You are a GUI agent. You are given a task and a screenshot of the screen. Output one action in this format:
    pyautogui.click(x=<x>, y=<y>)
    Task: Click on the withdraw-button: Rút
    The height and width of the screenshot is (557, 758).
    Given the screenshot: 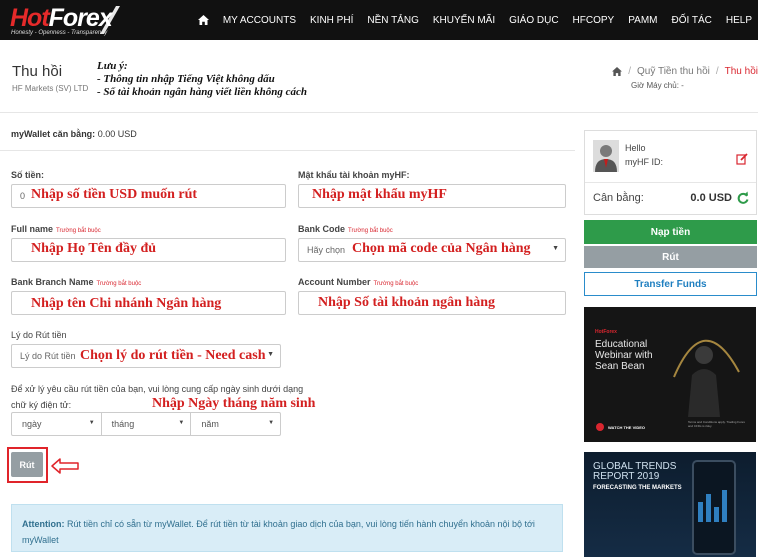 What is the action you would take?
    pyautogui.click(x=670, y=257)
    